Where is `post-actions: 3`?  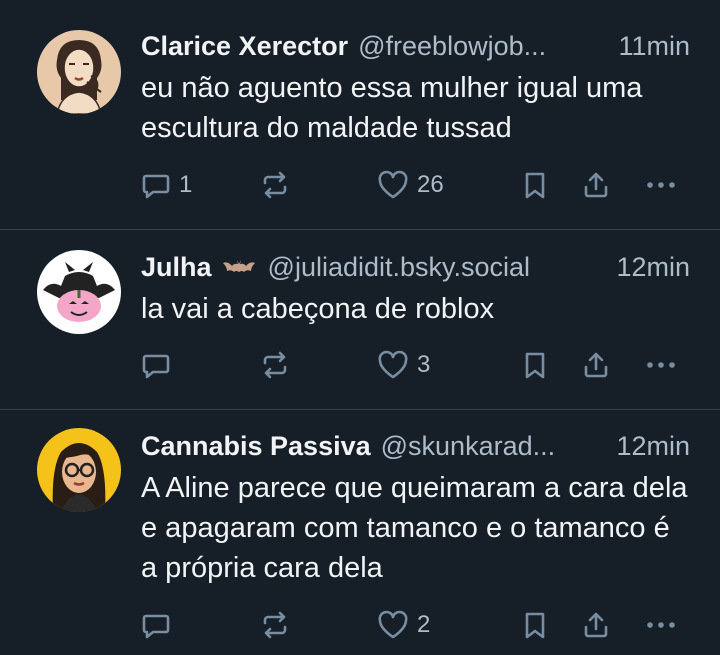
post-actions: 3 is located at coordinates (416, 365).